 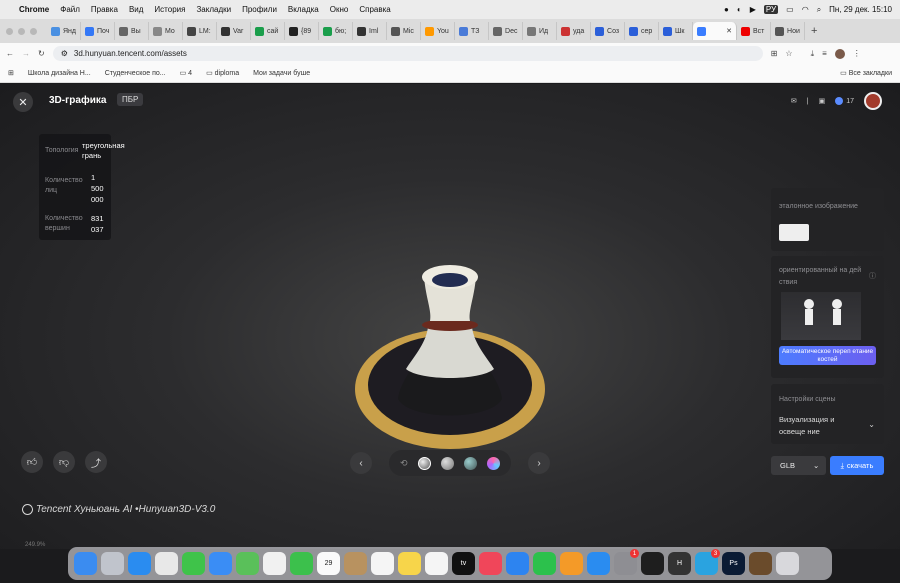 What do you see at coordinates (787, 563) in the screenshot?
I see `dock-trash-icon` at bounding box center [787, 563].